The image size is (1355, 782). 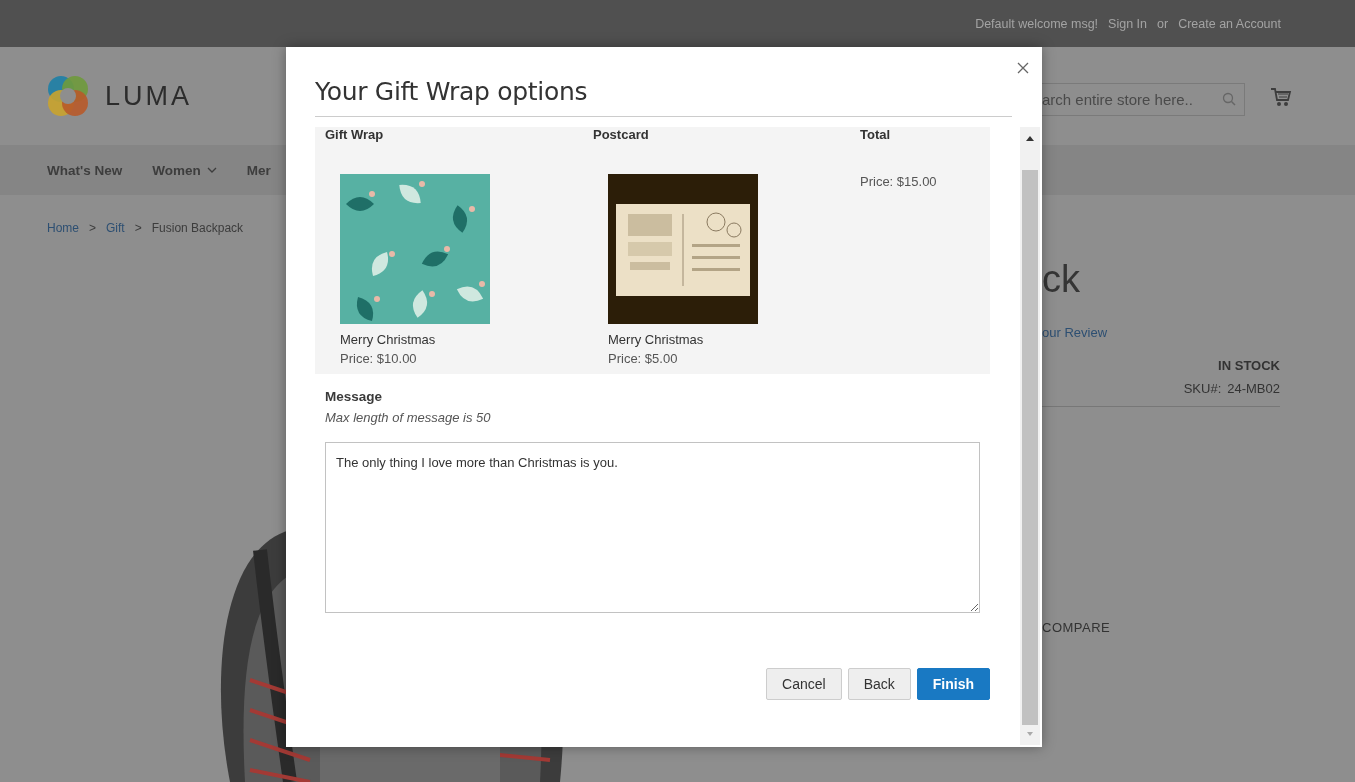 I want to click on sku-label: SKU#:, so click(x=1202, y=388).